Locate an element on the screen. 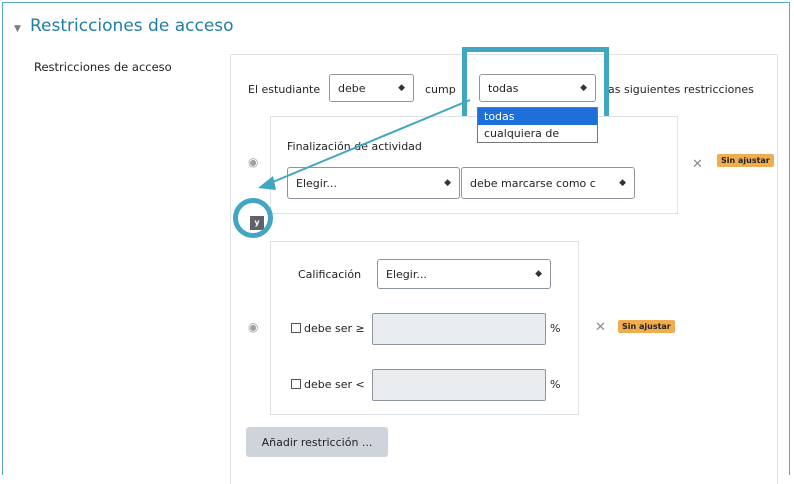  min-percent-label: % is located at coordinates (555, 328).